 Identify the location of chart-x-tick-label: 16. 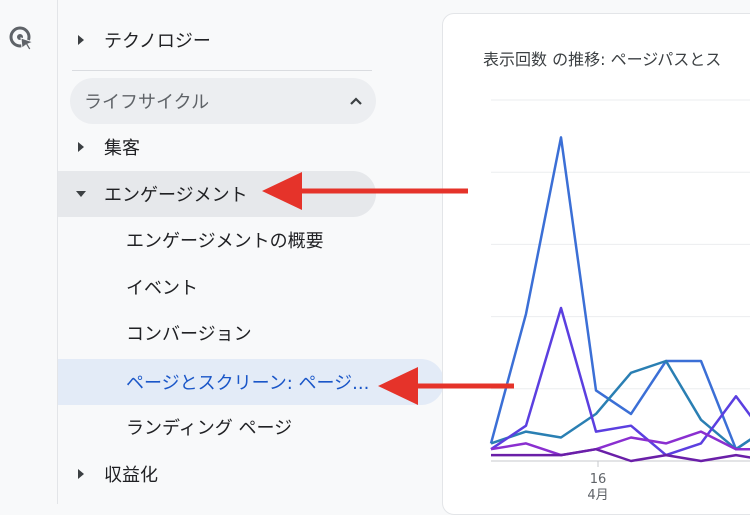
(598, 479).